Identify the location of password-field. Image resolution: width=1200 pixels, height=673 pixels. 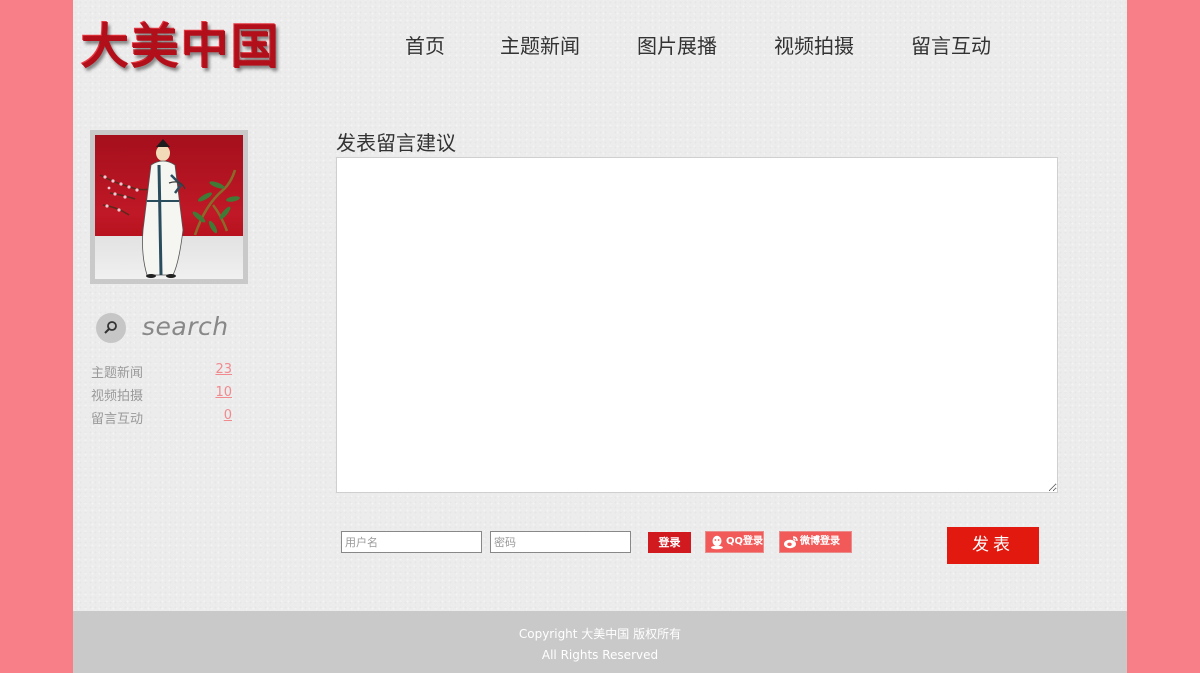
(560, 542).